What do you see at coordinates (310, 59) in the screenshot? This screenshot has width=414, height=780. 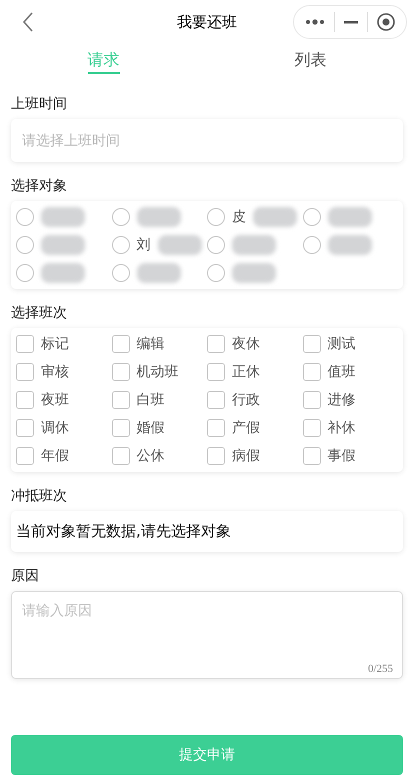 I see `tab: 列表` at bounding box center [310, 59].